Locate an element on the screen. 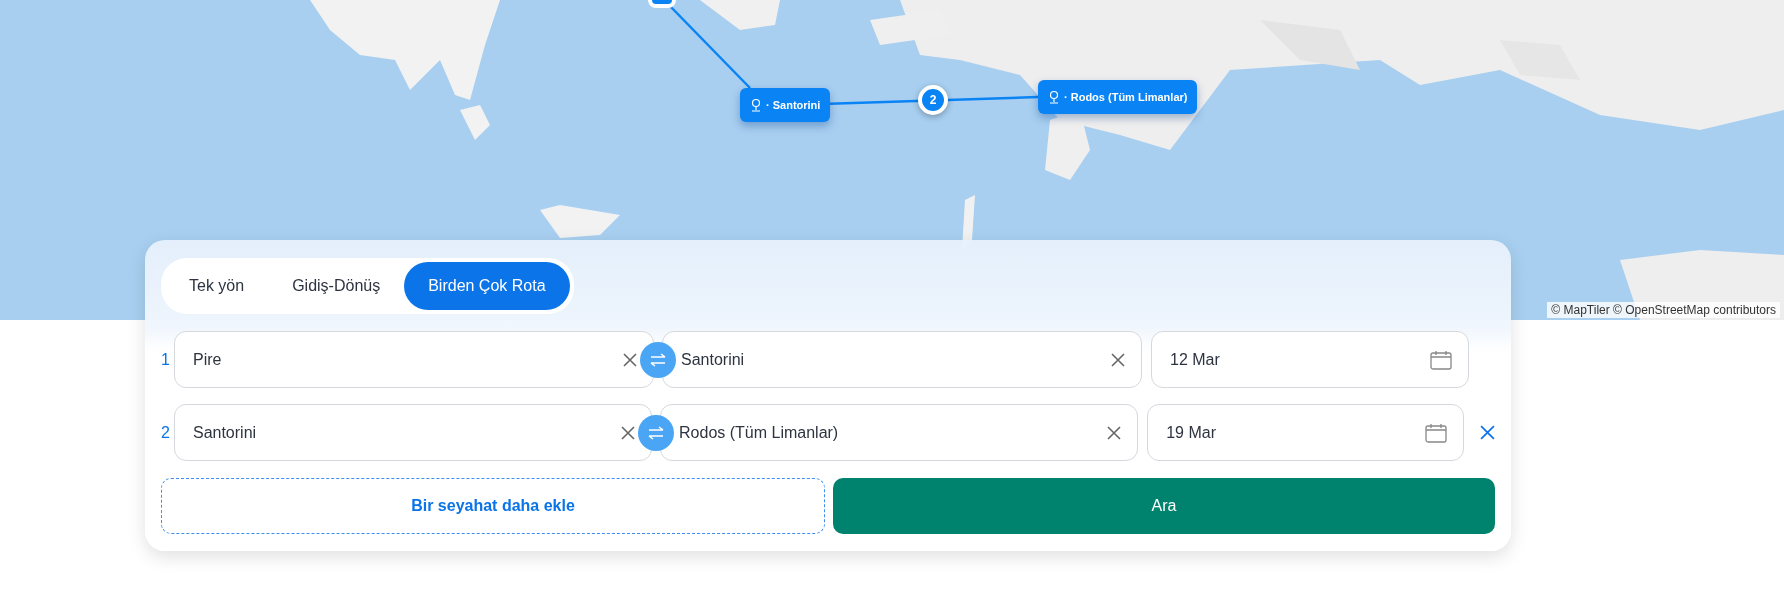 The width and height of the screenshot is (1784, 589). trip-type-tab: Gidiş-Dönüş is located at coordinates (336, 286).